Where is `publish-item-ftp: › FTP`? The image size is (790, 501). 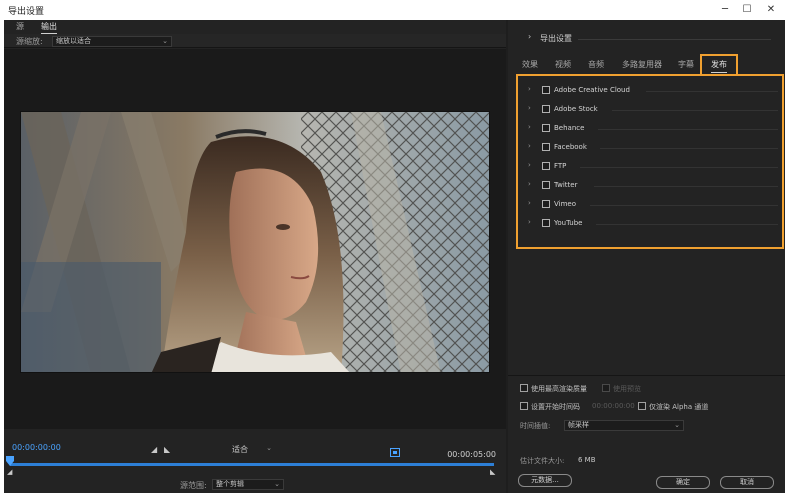
publish-item-ftp: › FTP is located at coordinates (653, 167).